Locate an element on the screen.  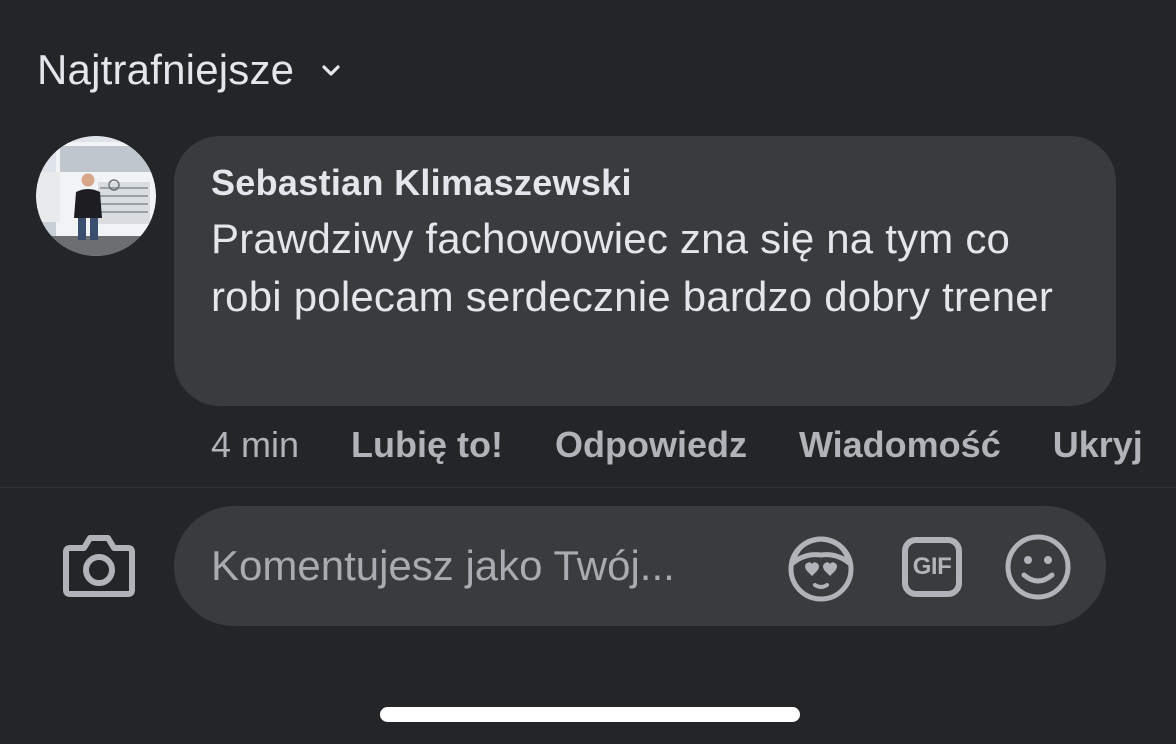
gif-label: GIF is located at coordinates (932, 566).